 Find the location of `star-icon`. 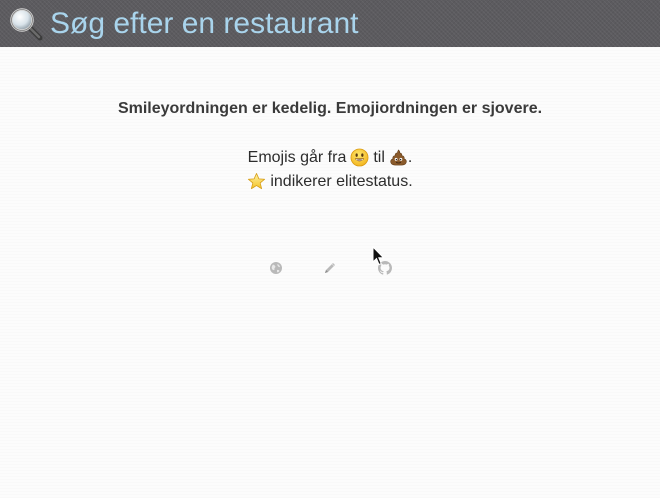

star-icon is located at coordinates (257, 181).